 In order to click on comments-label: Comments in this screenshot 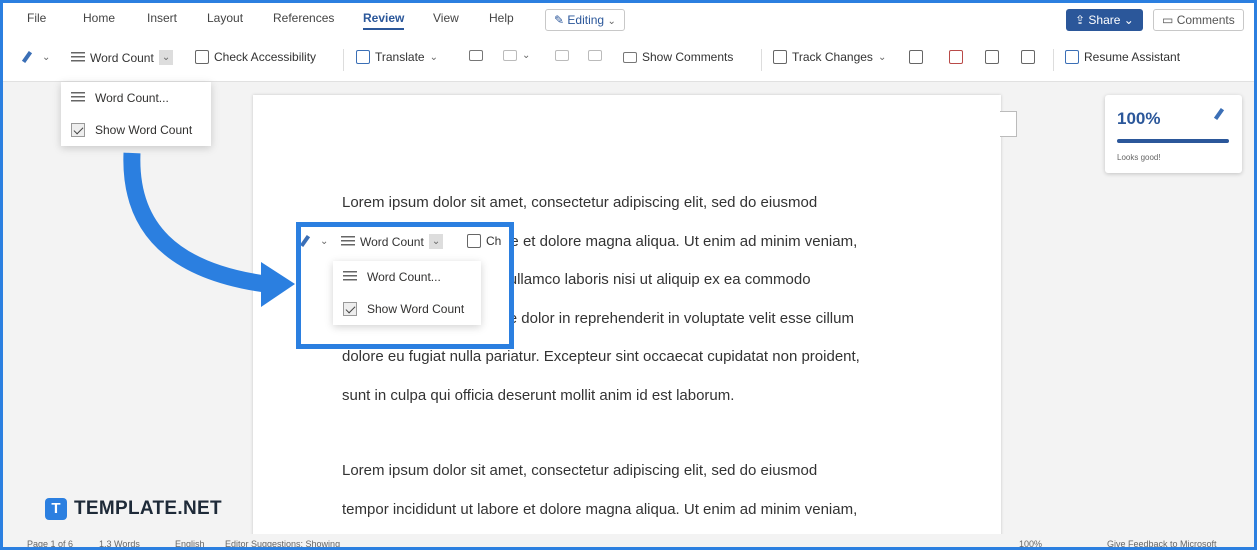, I will do `click(1205, 20)`.